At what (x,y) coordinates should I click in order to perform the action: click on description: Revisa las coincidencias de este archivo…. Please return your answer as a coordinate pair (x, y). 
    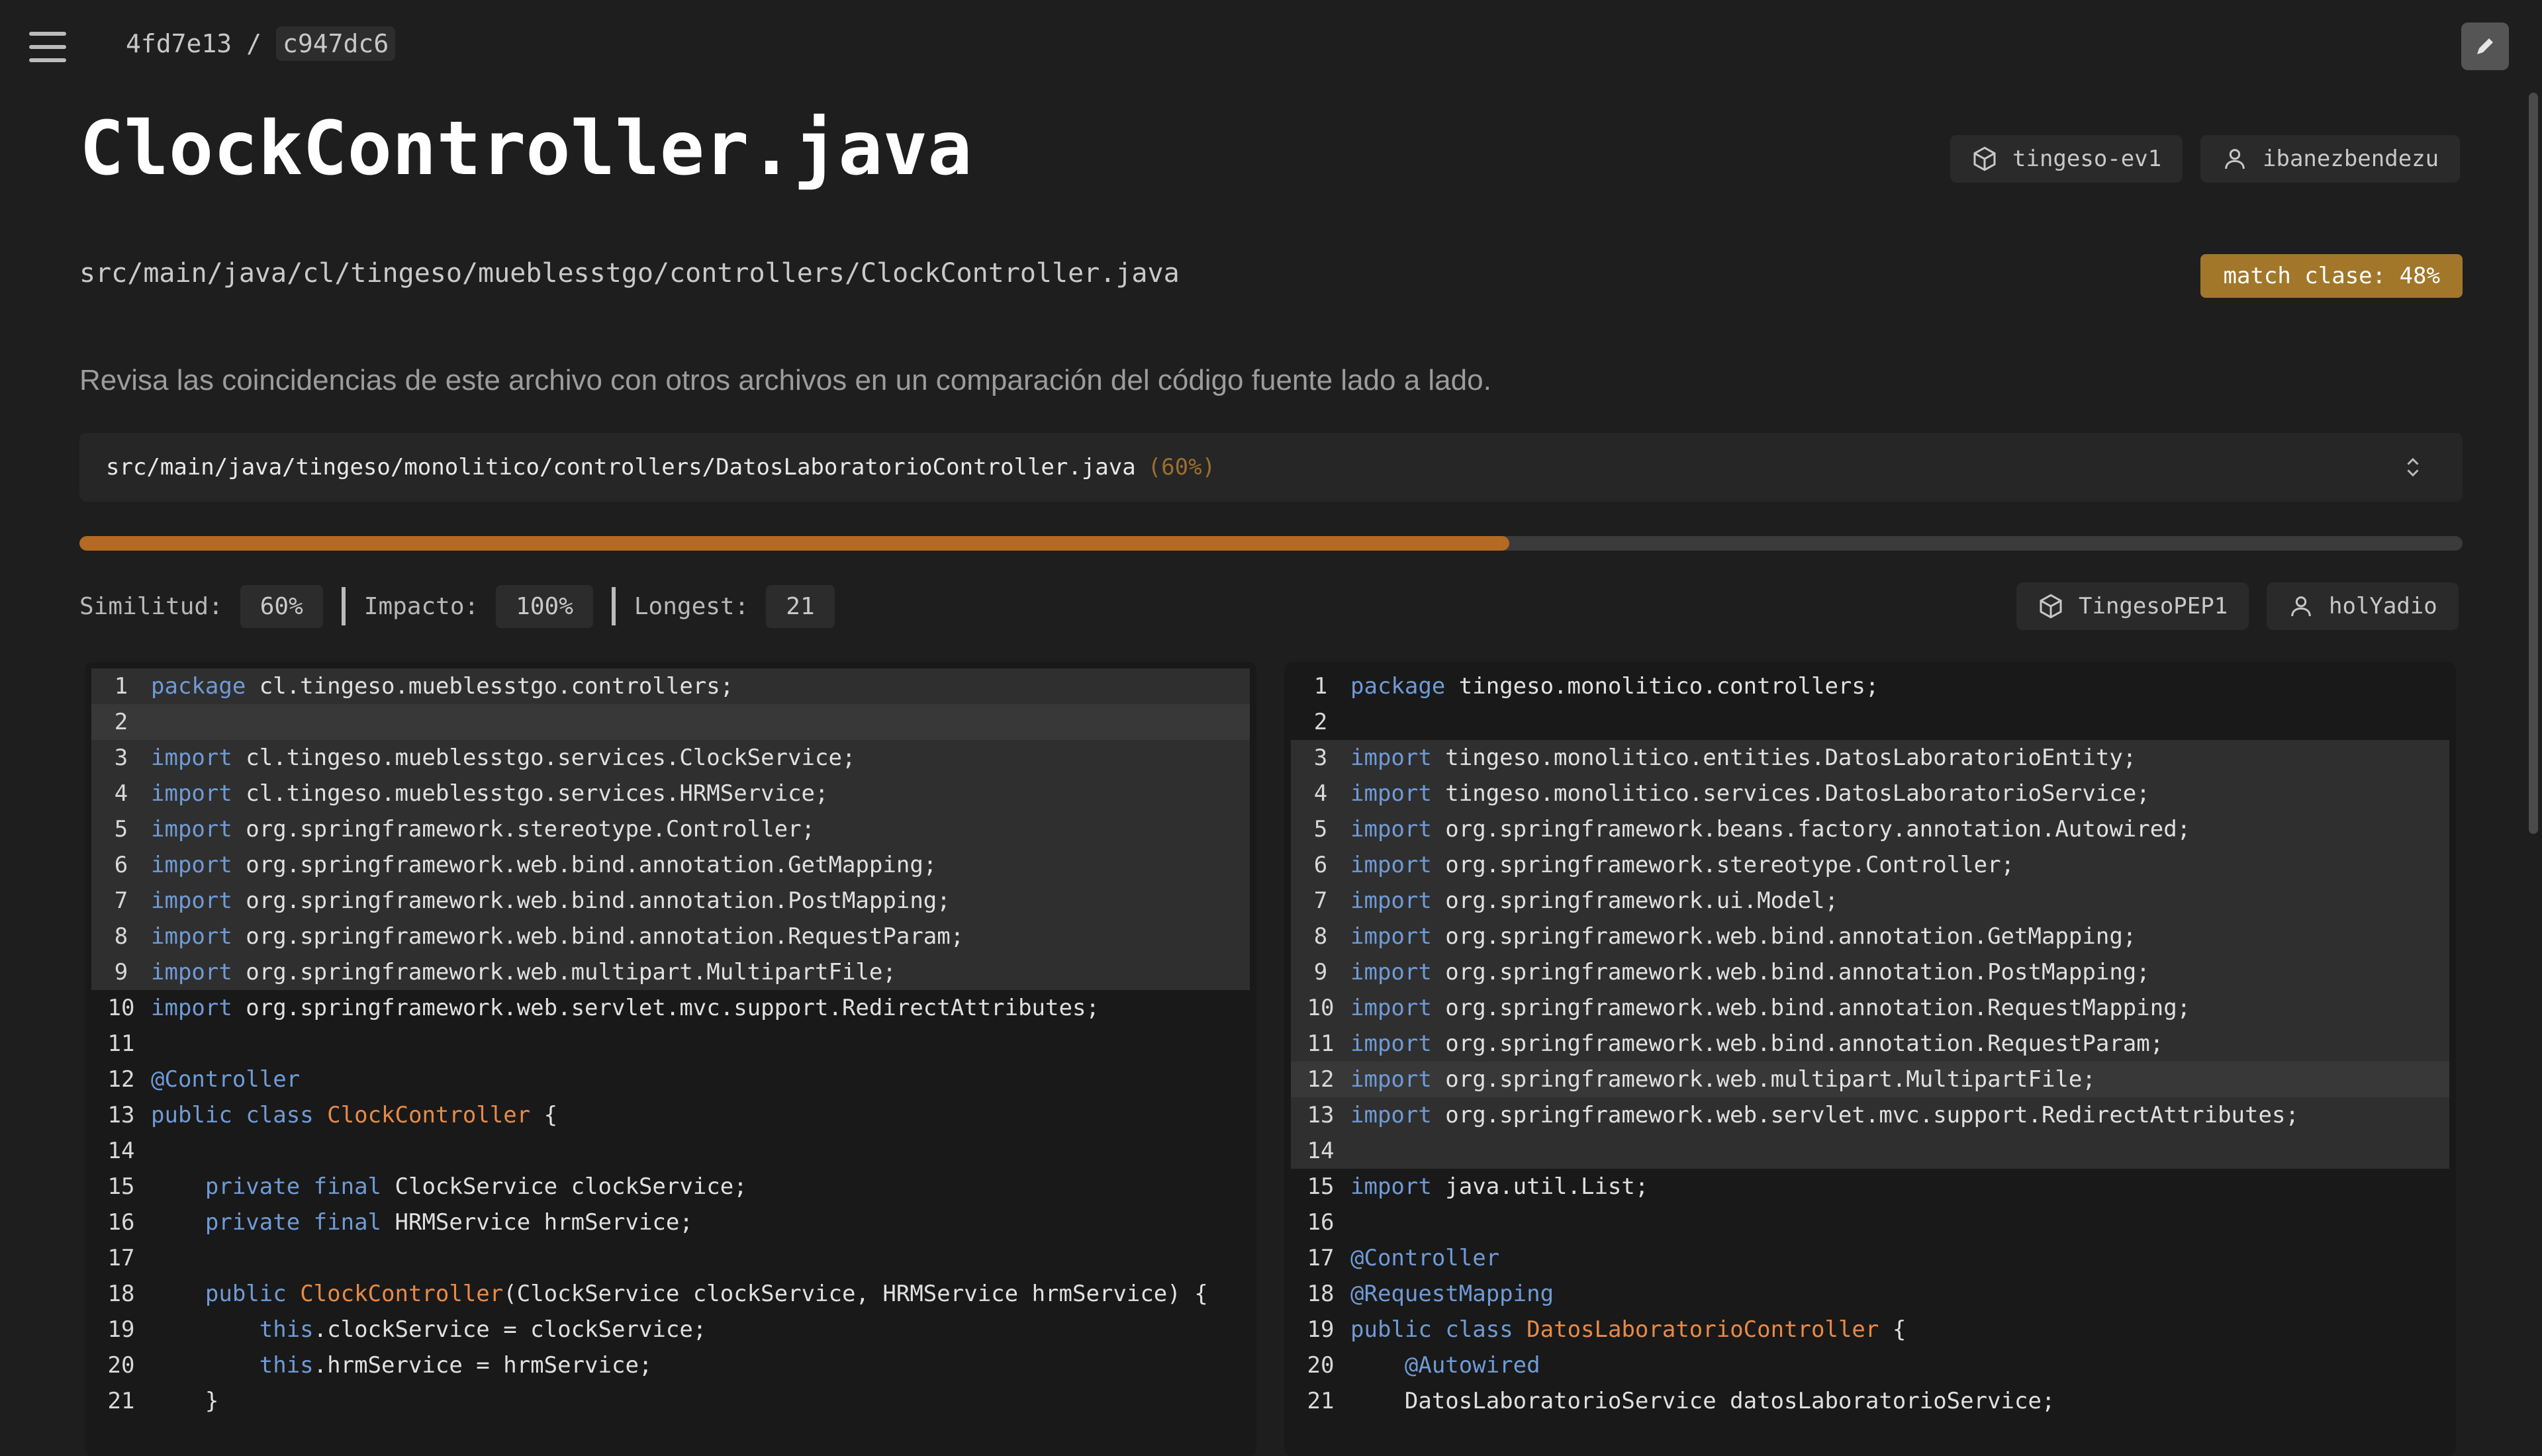
    Looking at the image, I should click on (785, 380).